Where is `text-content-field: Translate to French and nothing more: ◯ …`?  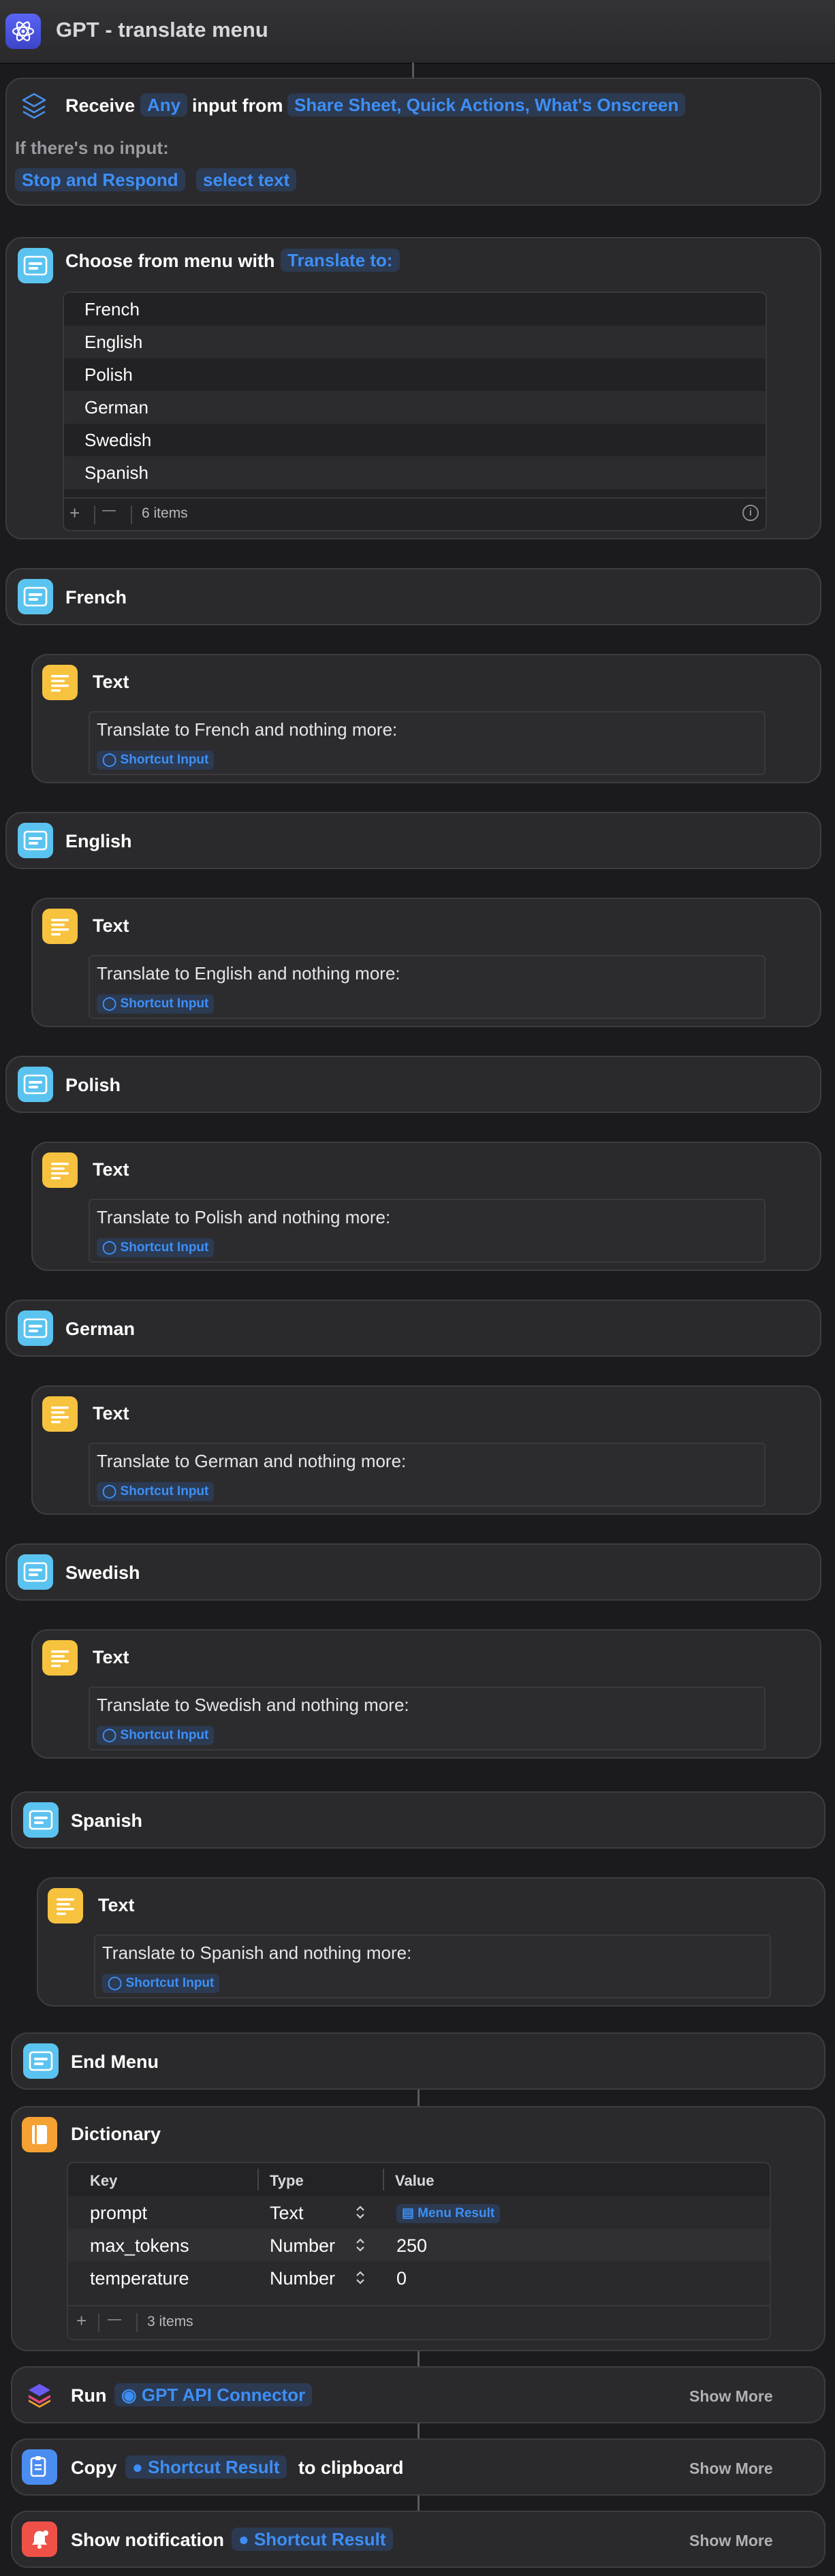
text-content-field: Translate to French and nothing more: ◯ … is located at coordinates (427, 743).